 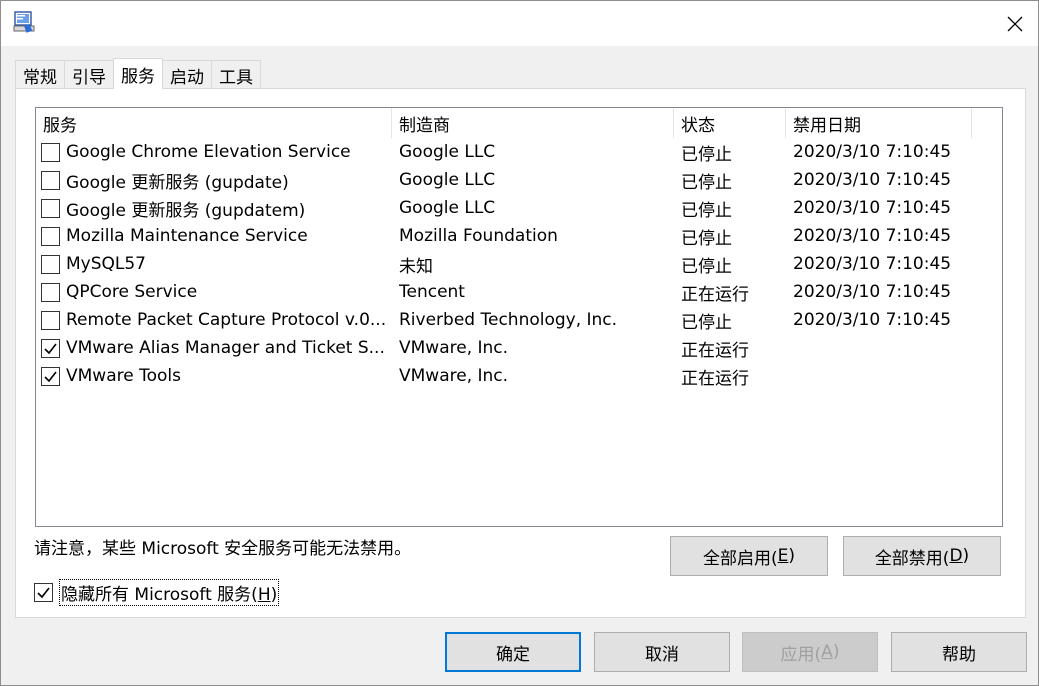 What do you see at coordinates (533, 123) in the screenshot?
I see `column-header-manufacturer: 制造商` at bounding box center [533, 123].